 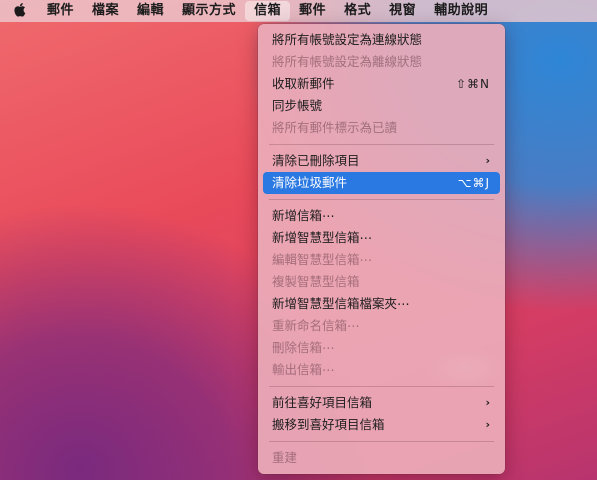 What do you see at coordinates (285, 457) in the screenshot?
I see `menu-item-label: 重建` at bounding box center [285, 457].